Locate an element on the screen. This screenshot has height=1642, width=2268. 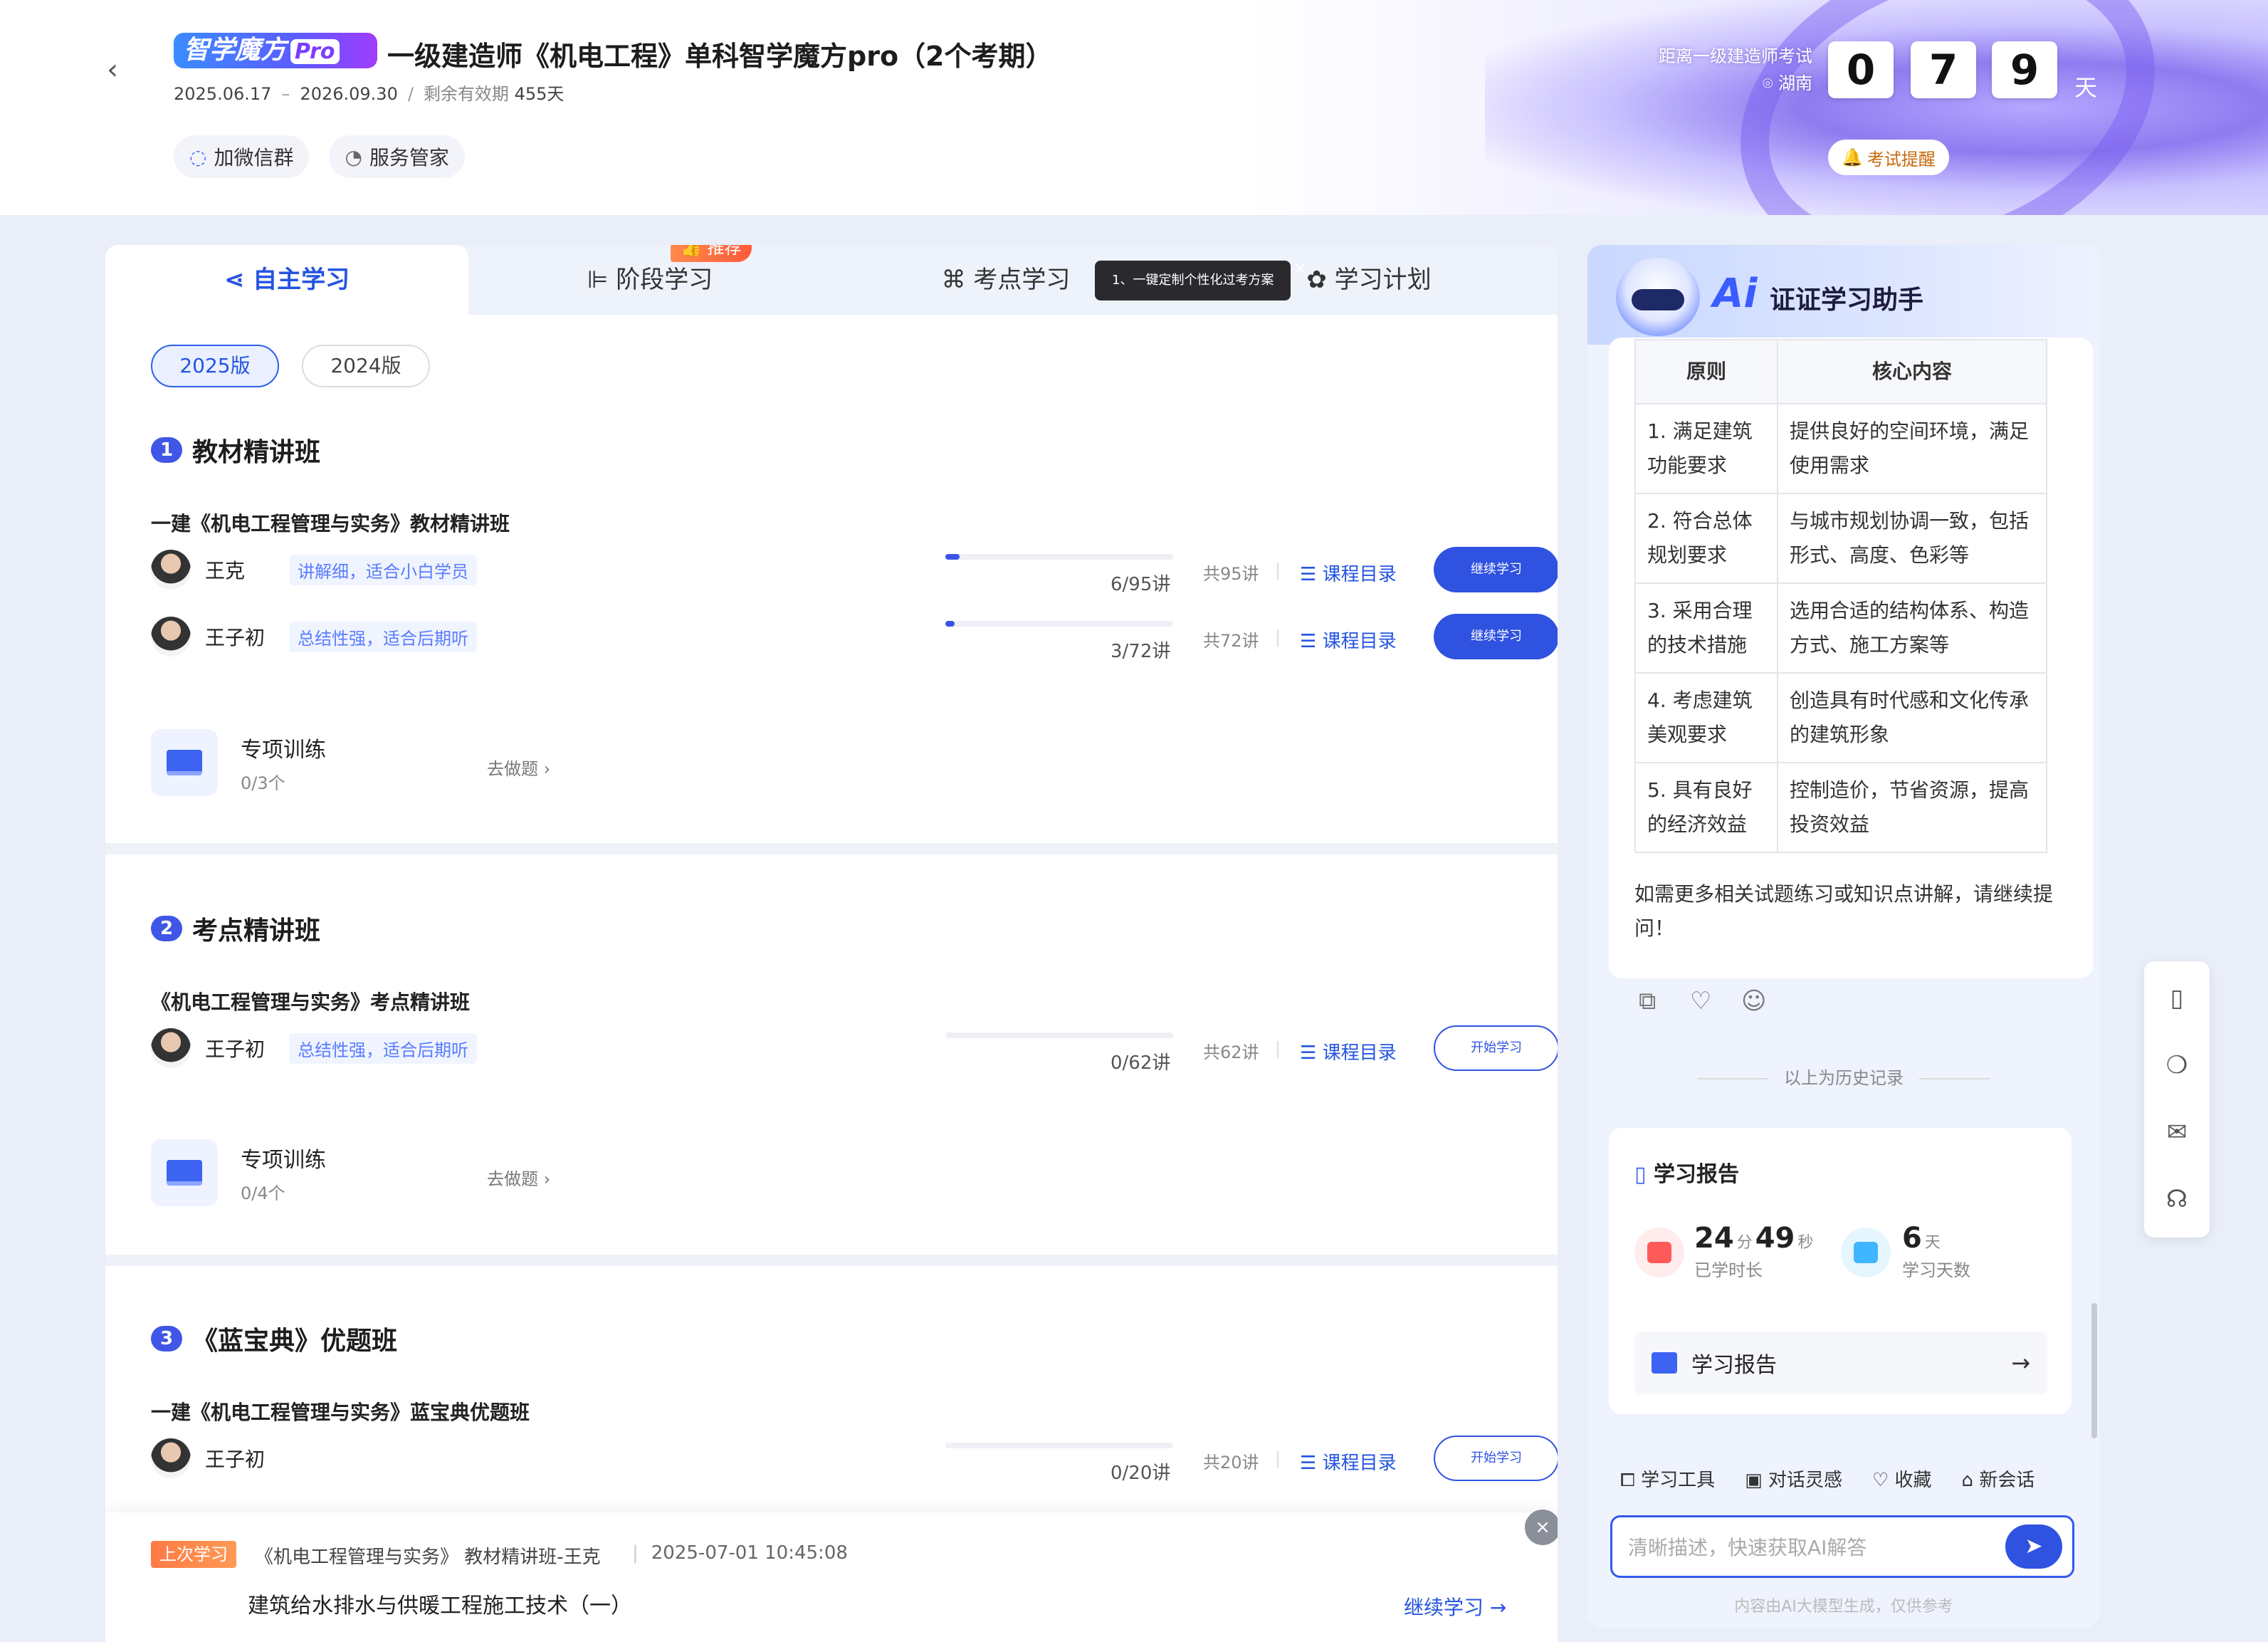
countdown-unit: 天 is located at coordinates (2086, 88).